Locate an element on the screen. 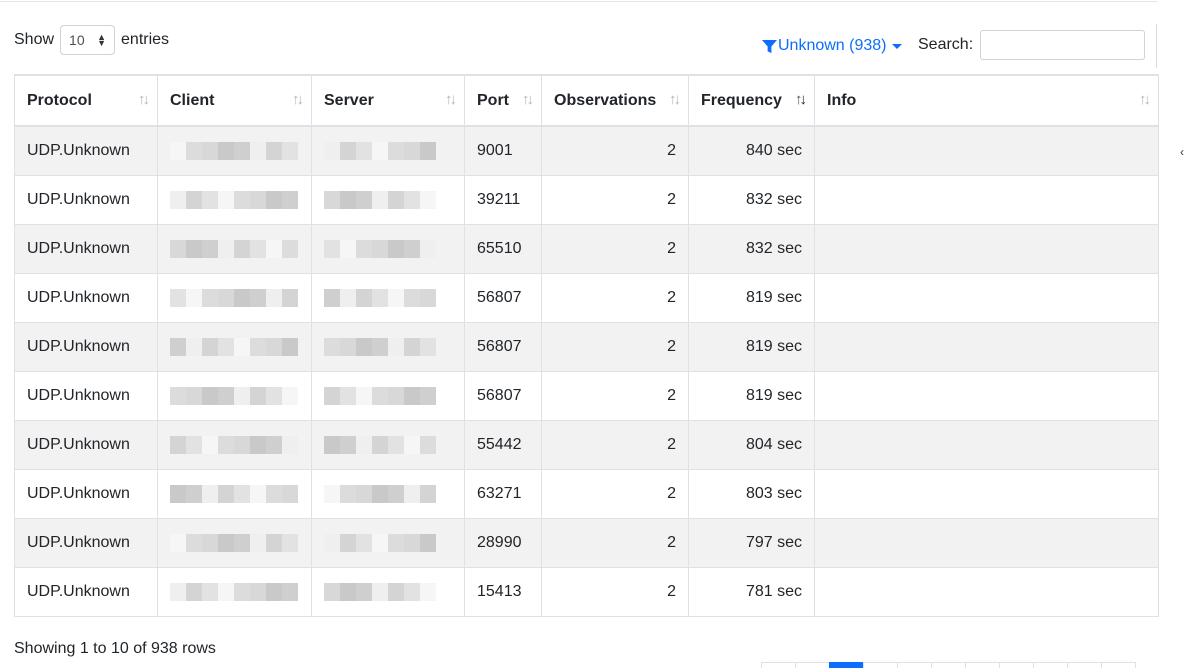 The height and width of the screenshot is (668, 1185). column-label: Info is located at coordinates (842, 100).